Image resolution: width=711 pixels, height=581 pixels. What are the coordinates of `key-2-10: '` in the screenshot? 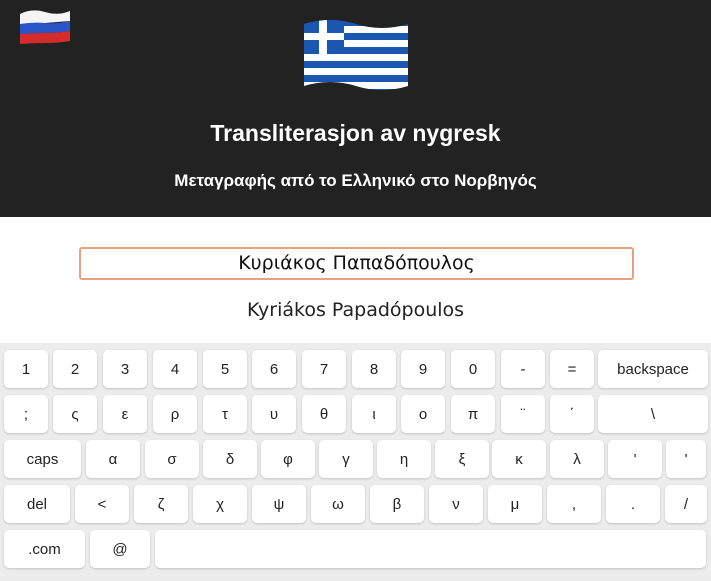 It's located at (635, 459).